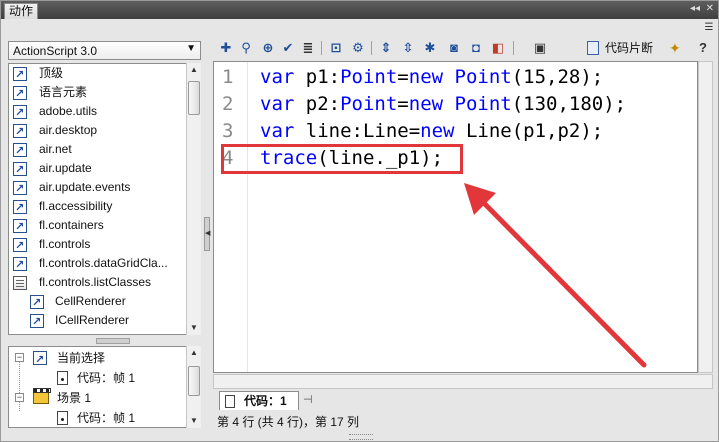  What do you see at coordinates (97, 398) in the screenshot?
I see `navigator-row-scene-1: − 场景 1` at bounding box center [97, 398].